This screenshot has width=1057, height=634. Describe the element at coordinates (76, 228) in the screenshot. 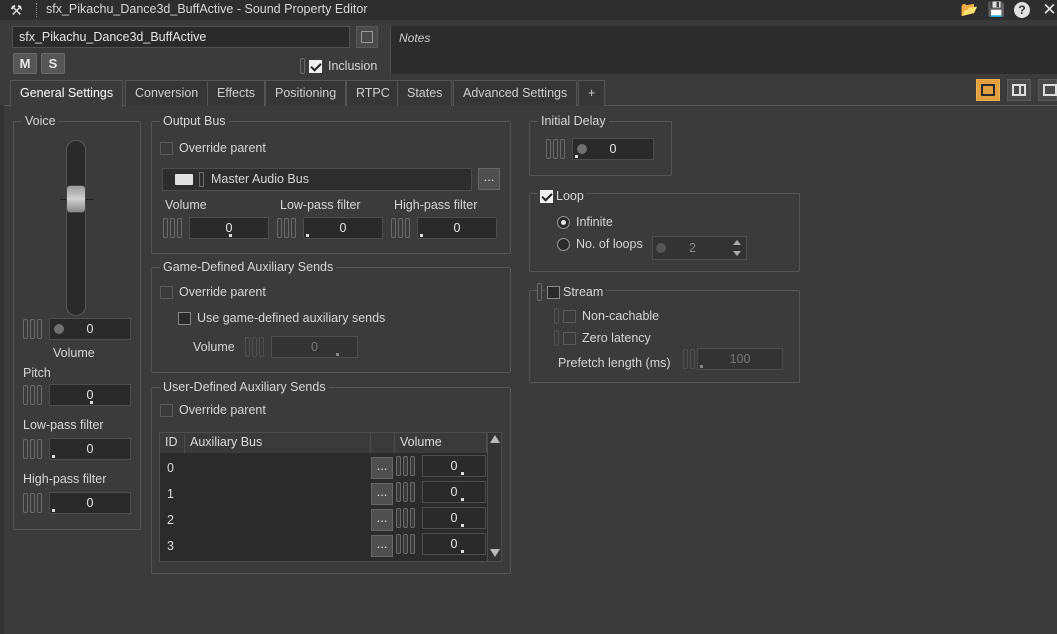

I see `voice-volume-slider` at that location.